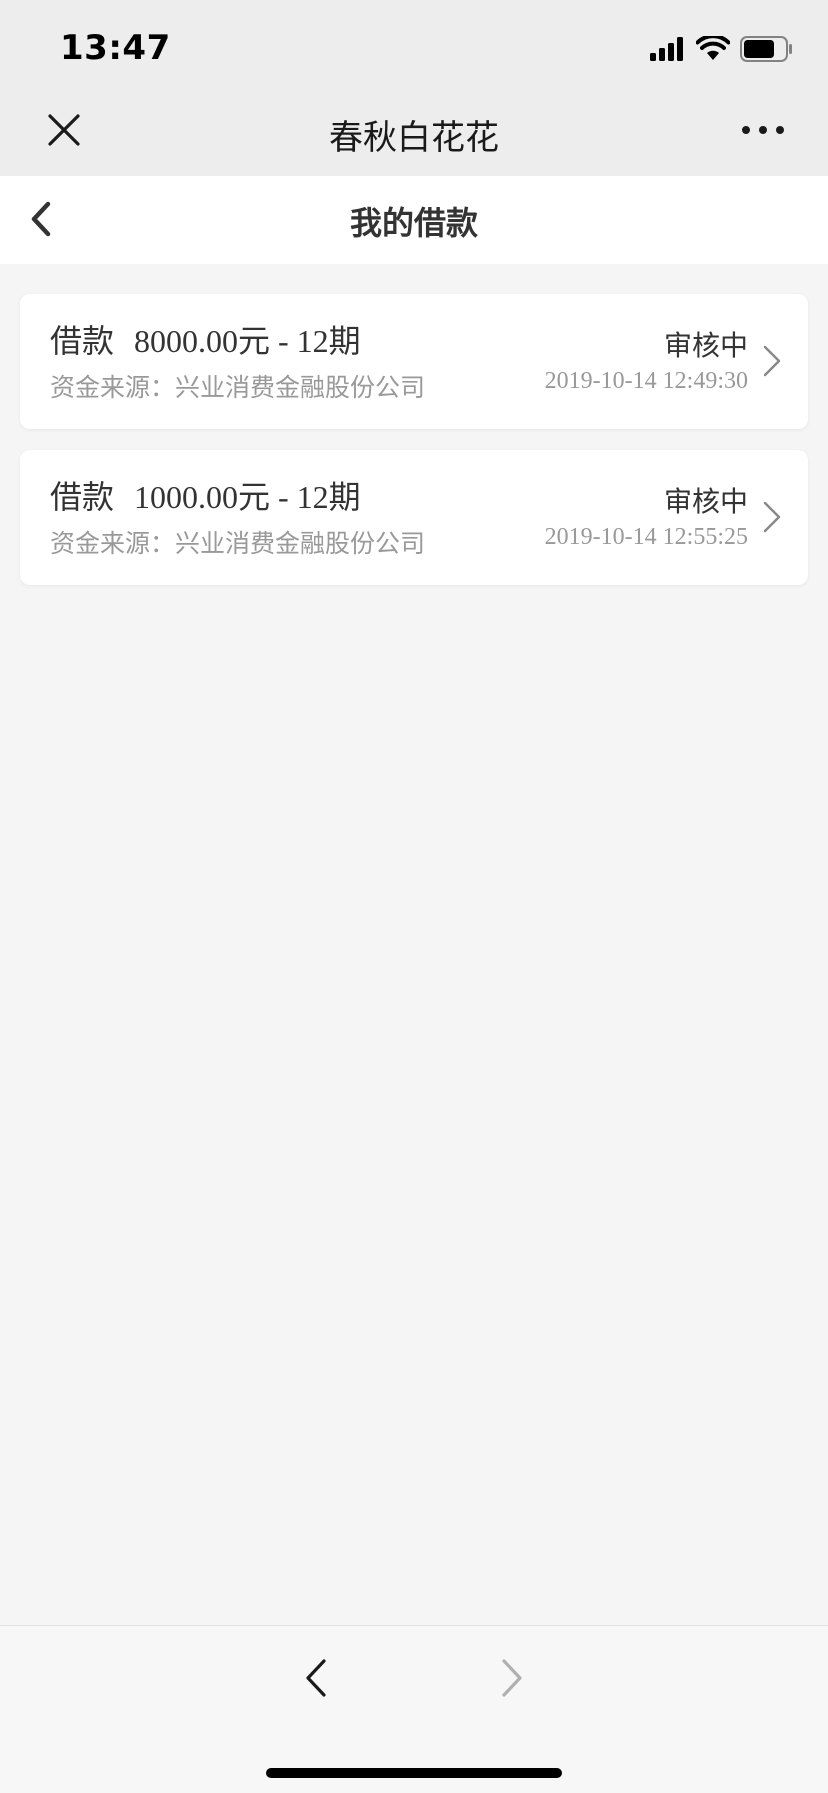 Image resolution: width=828 pixels, height=1793 pixels. What do you see at coordinates (413, 223) in the screenshot?
I see `page-title: 我的借款` at bounding box center [413, 223].